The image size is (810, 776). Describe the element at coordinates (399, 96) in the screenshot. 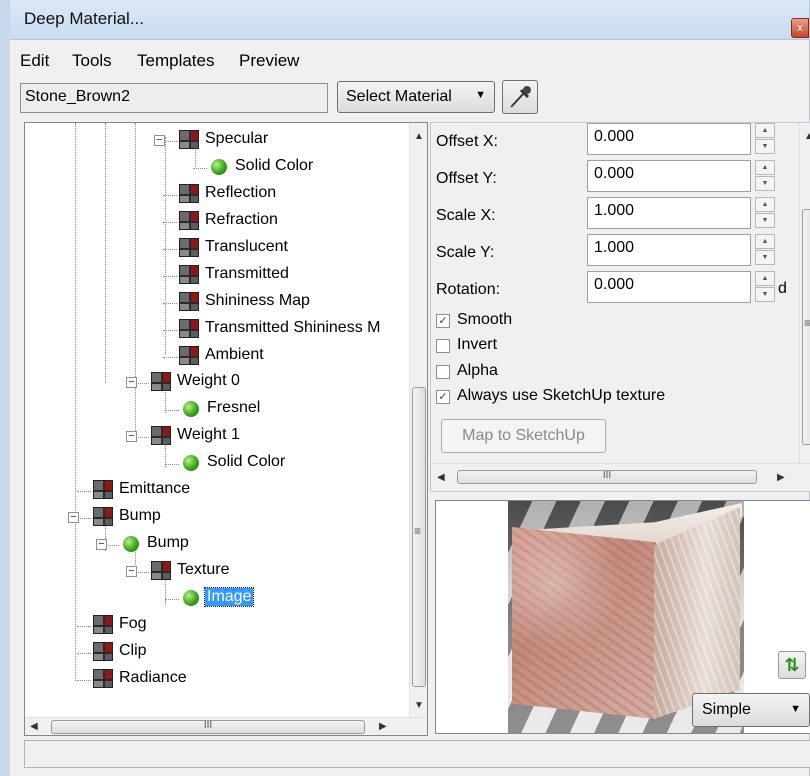

I see `select-material-label: Select Material` at that location.